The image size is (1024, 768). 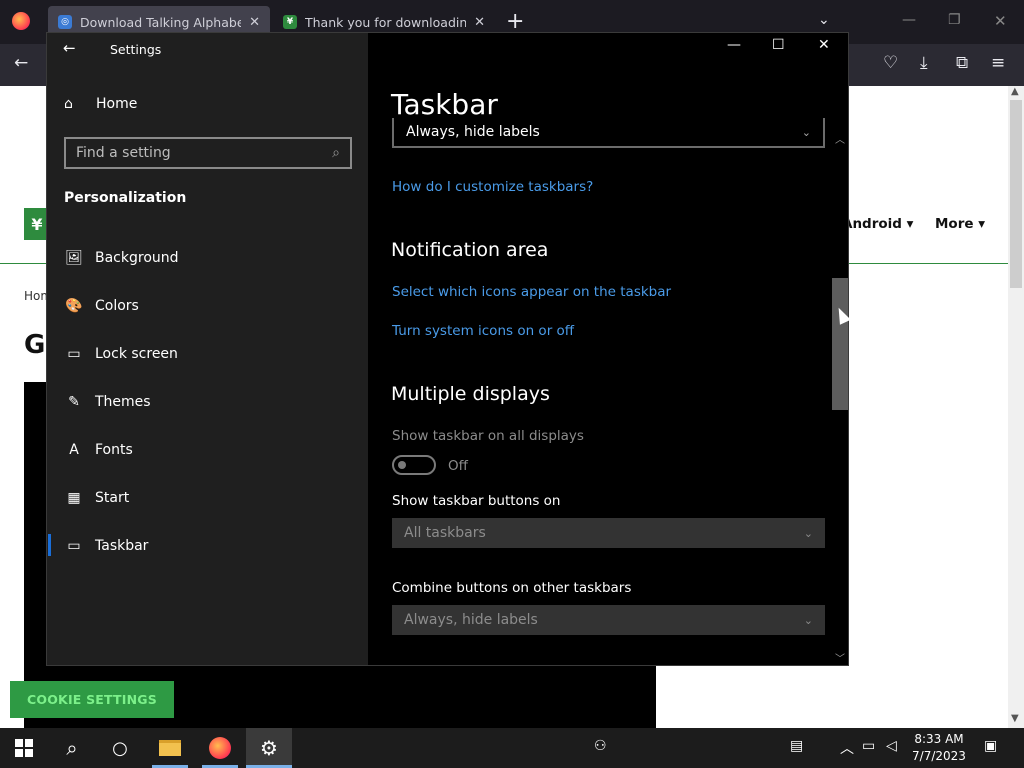 I want to click on sidebar-item-label: Fonts, so click(x=114, y=450).